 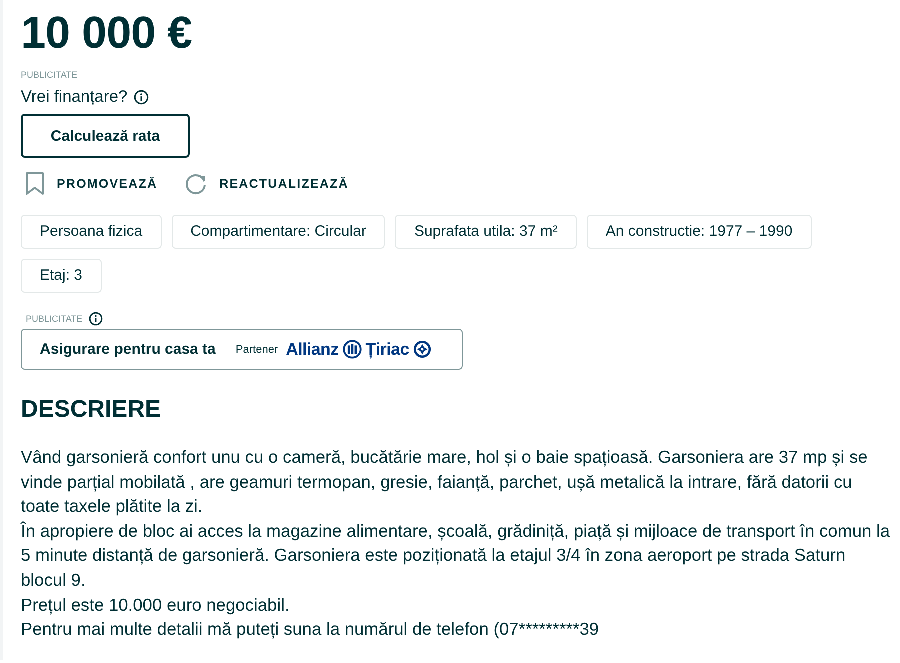 What do you see at coordinates (91, 410) in the screenshot?
I see `section-heading: DESCRIERE` at bounding box center [91, 410].